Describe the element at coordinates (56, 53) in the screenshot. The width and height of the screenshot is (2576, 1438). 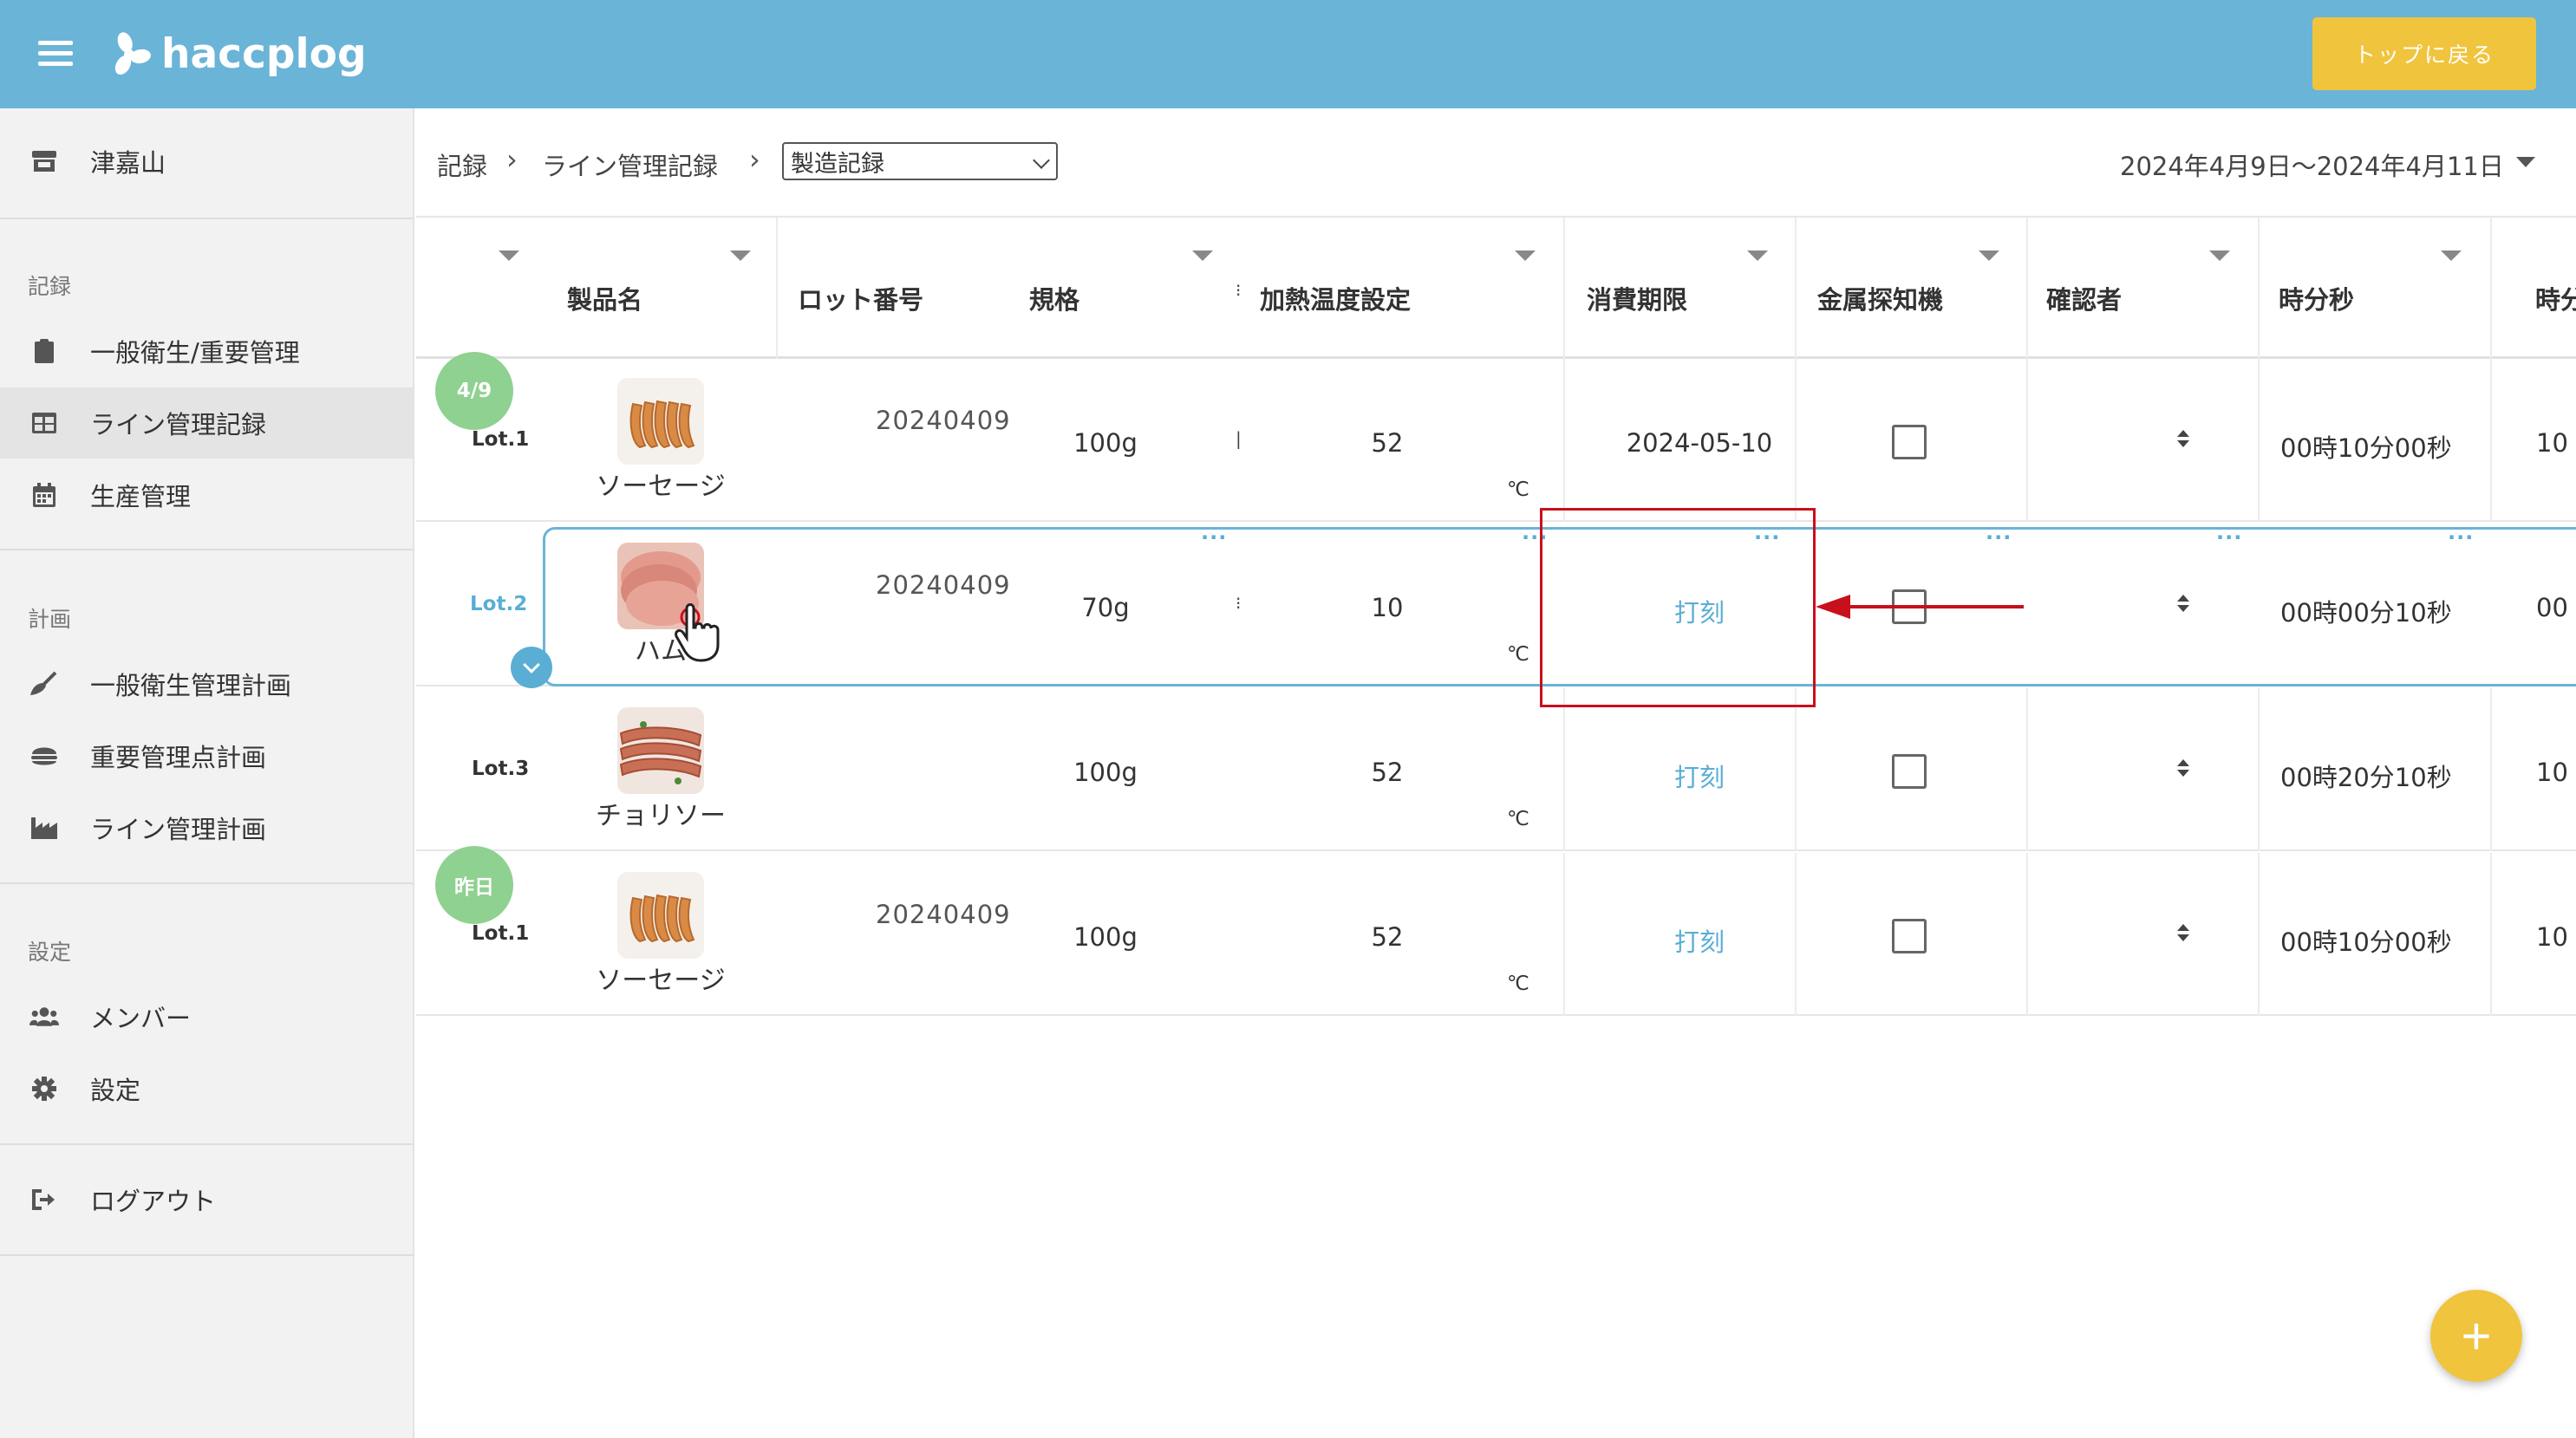
I see `menu-icon` at that location.